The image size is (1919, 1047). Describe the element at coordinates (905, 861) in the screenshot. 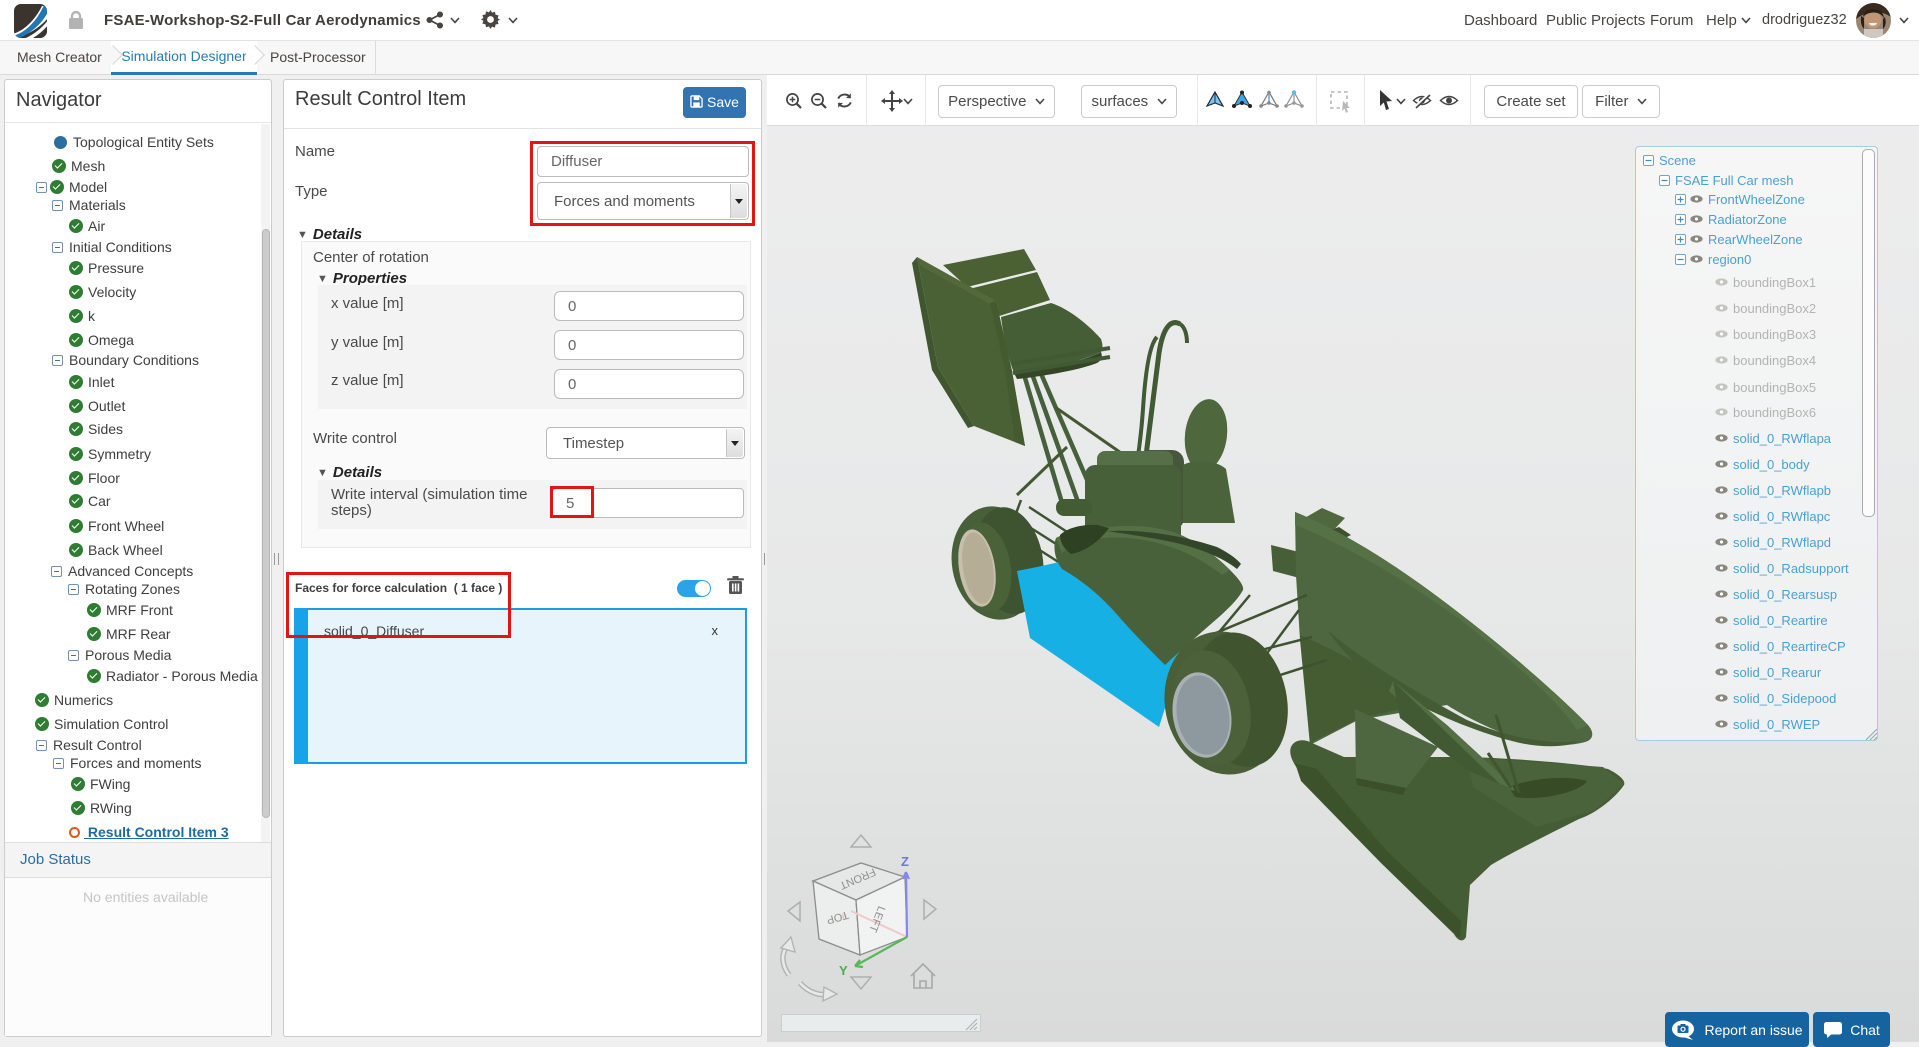

I see `svg-text: Z` at that location.